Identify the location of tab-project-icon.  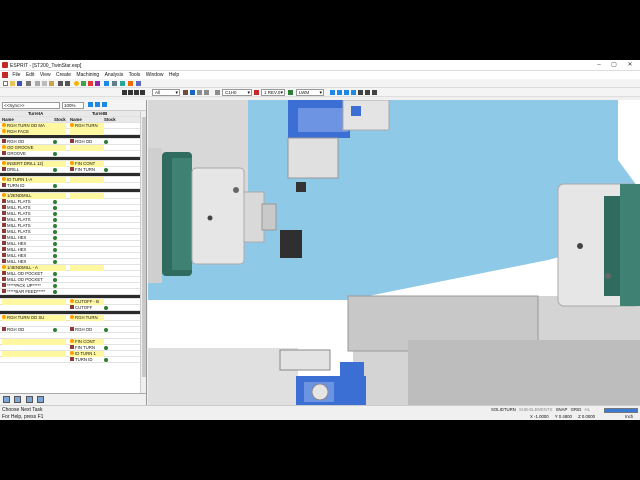
(41, 399).